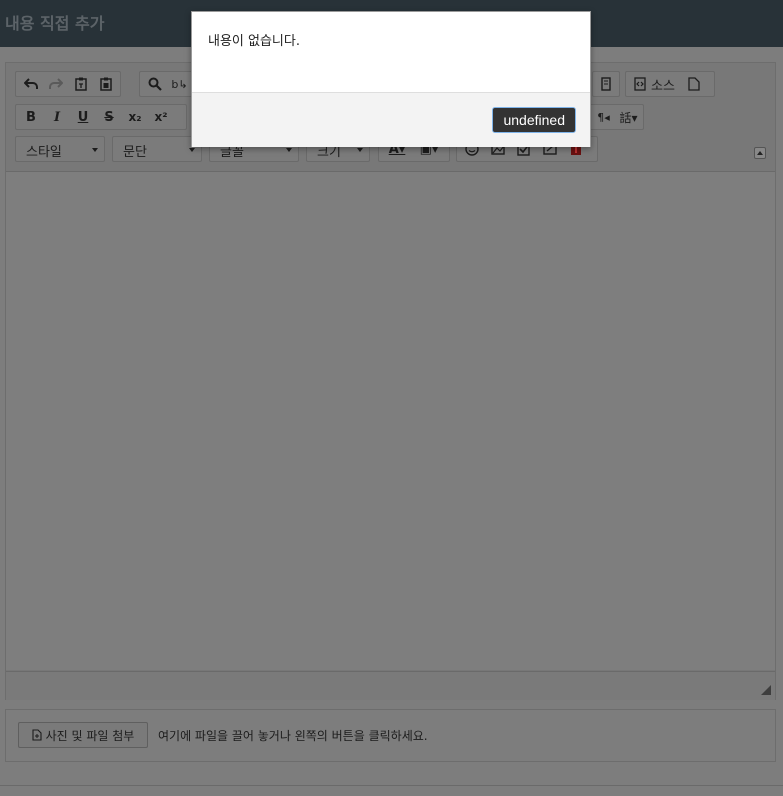 This screenshot has height=796, width=783. Describe the element at coordinates (55, 23) in the screenshot. I see `page-title: 내용 직접 추가` at that location.